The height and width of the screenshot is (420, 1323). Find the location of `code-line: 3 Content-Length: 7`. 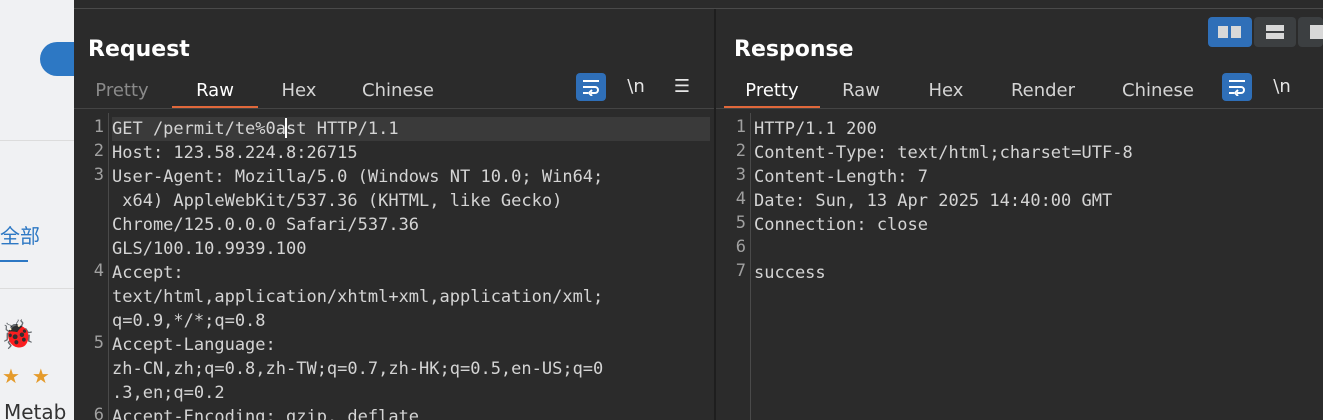

code-line: 3 Content-Length: 7 is located at coordinates (1027, 177).